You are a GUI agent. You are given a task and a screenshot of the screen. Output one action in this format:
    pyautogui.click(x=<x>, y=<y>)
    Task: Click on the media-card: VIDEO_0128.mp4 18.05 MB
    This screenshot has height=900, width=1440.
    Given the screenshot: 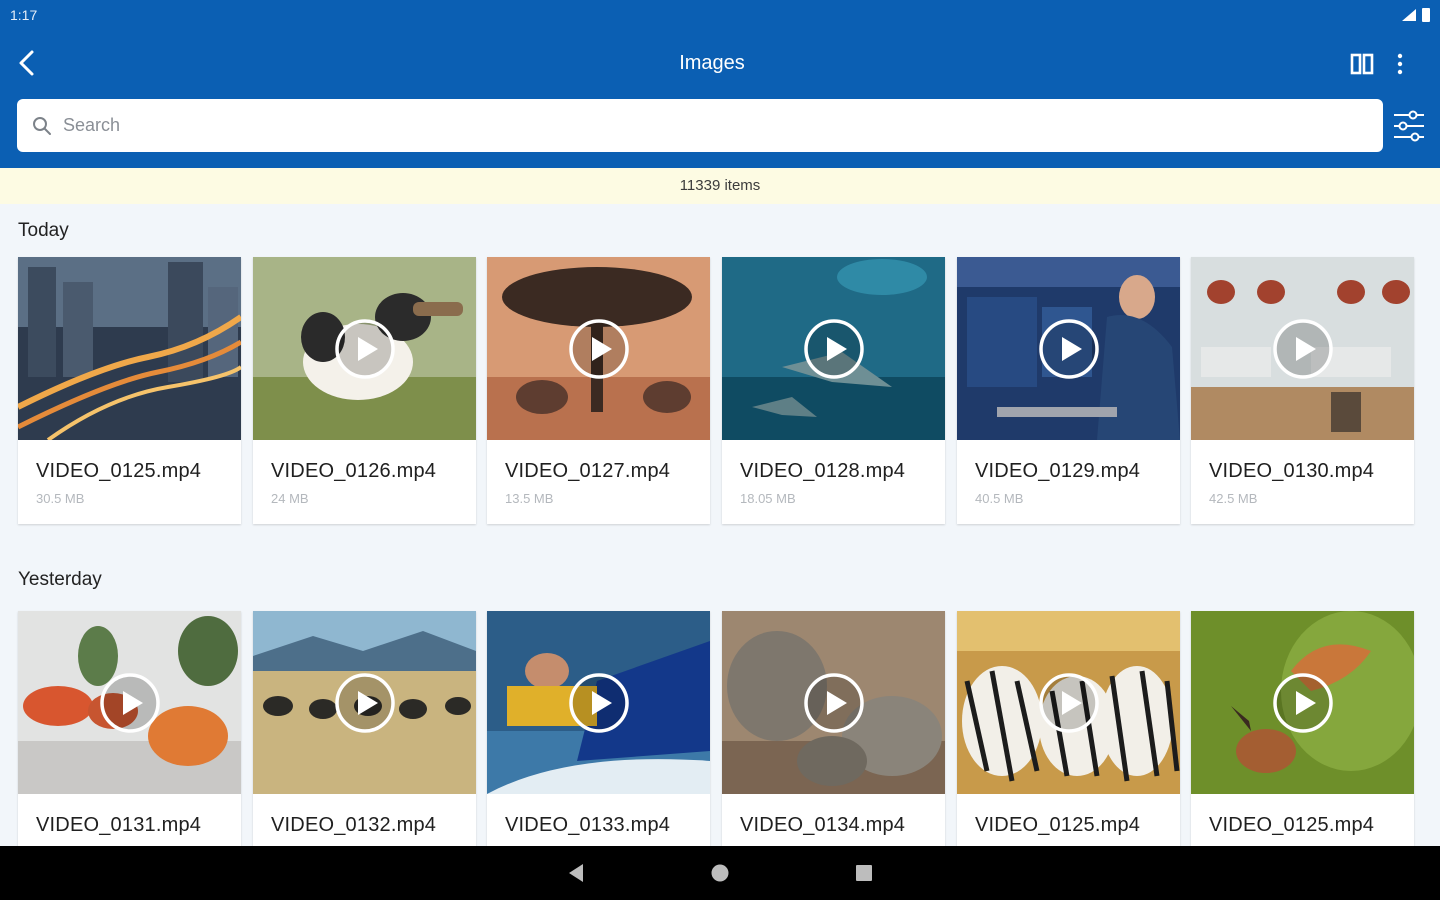 What is the action you would take?
    pyautogui.click(x=833, y=390)
    